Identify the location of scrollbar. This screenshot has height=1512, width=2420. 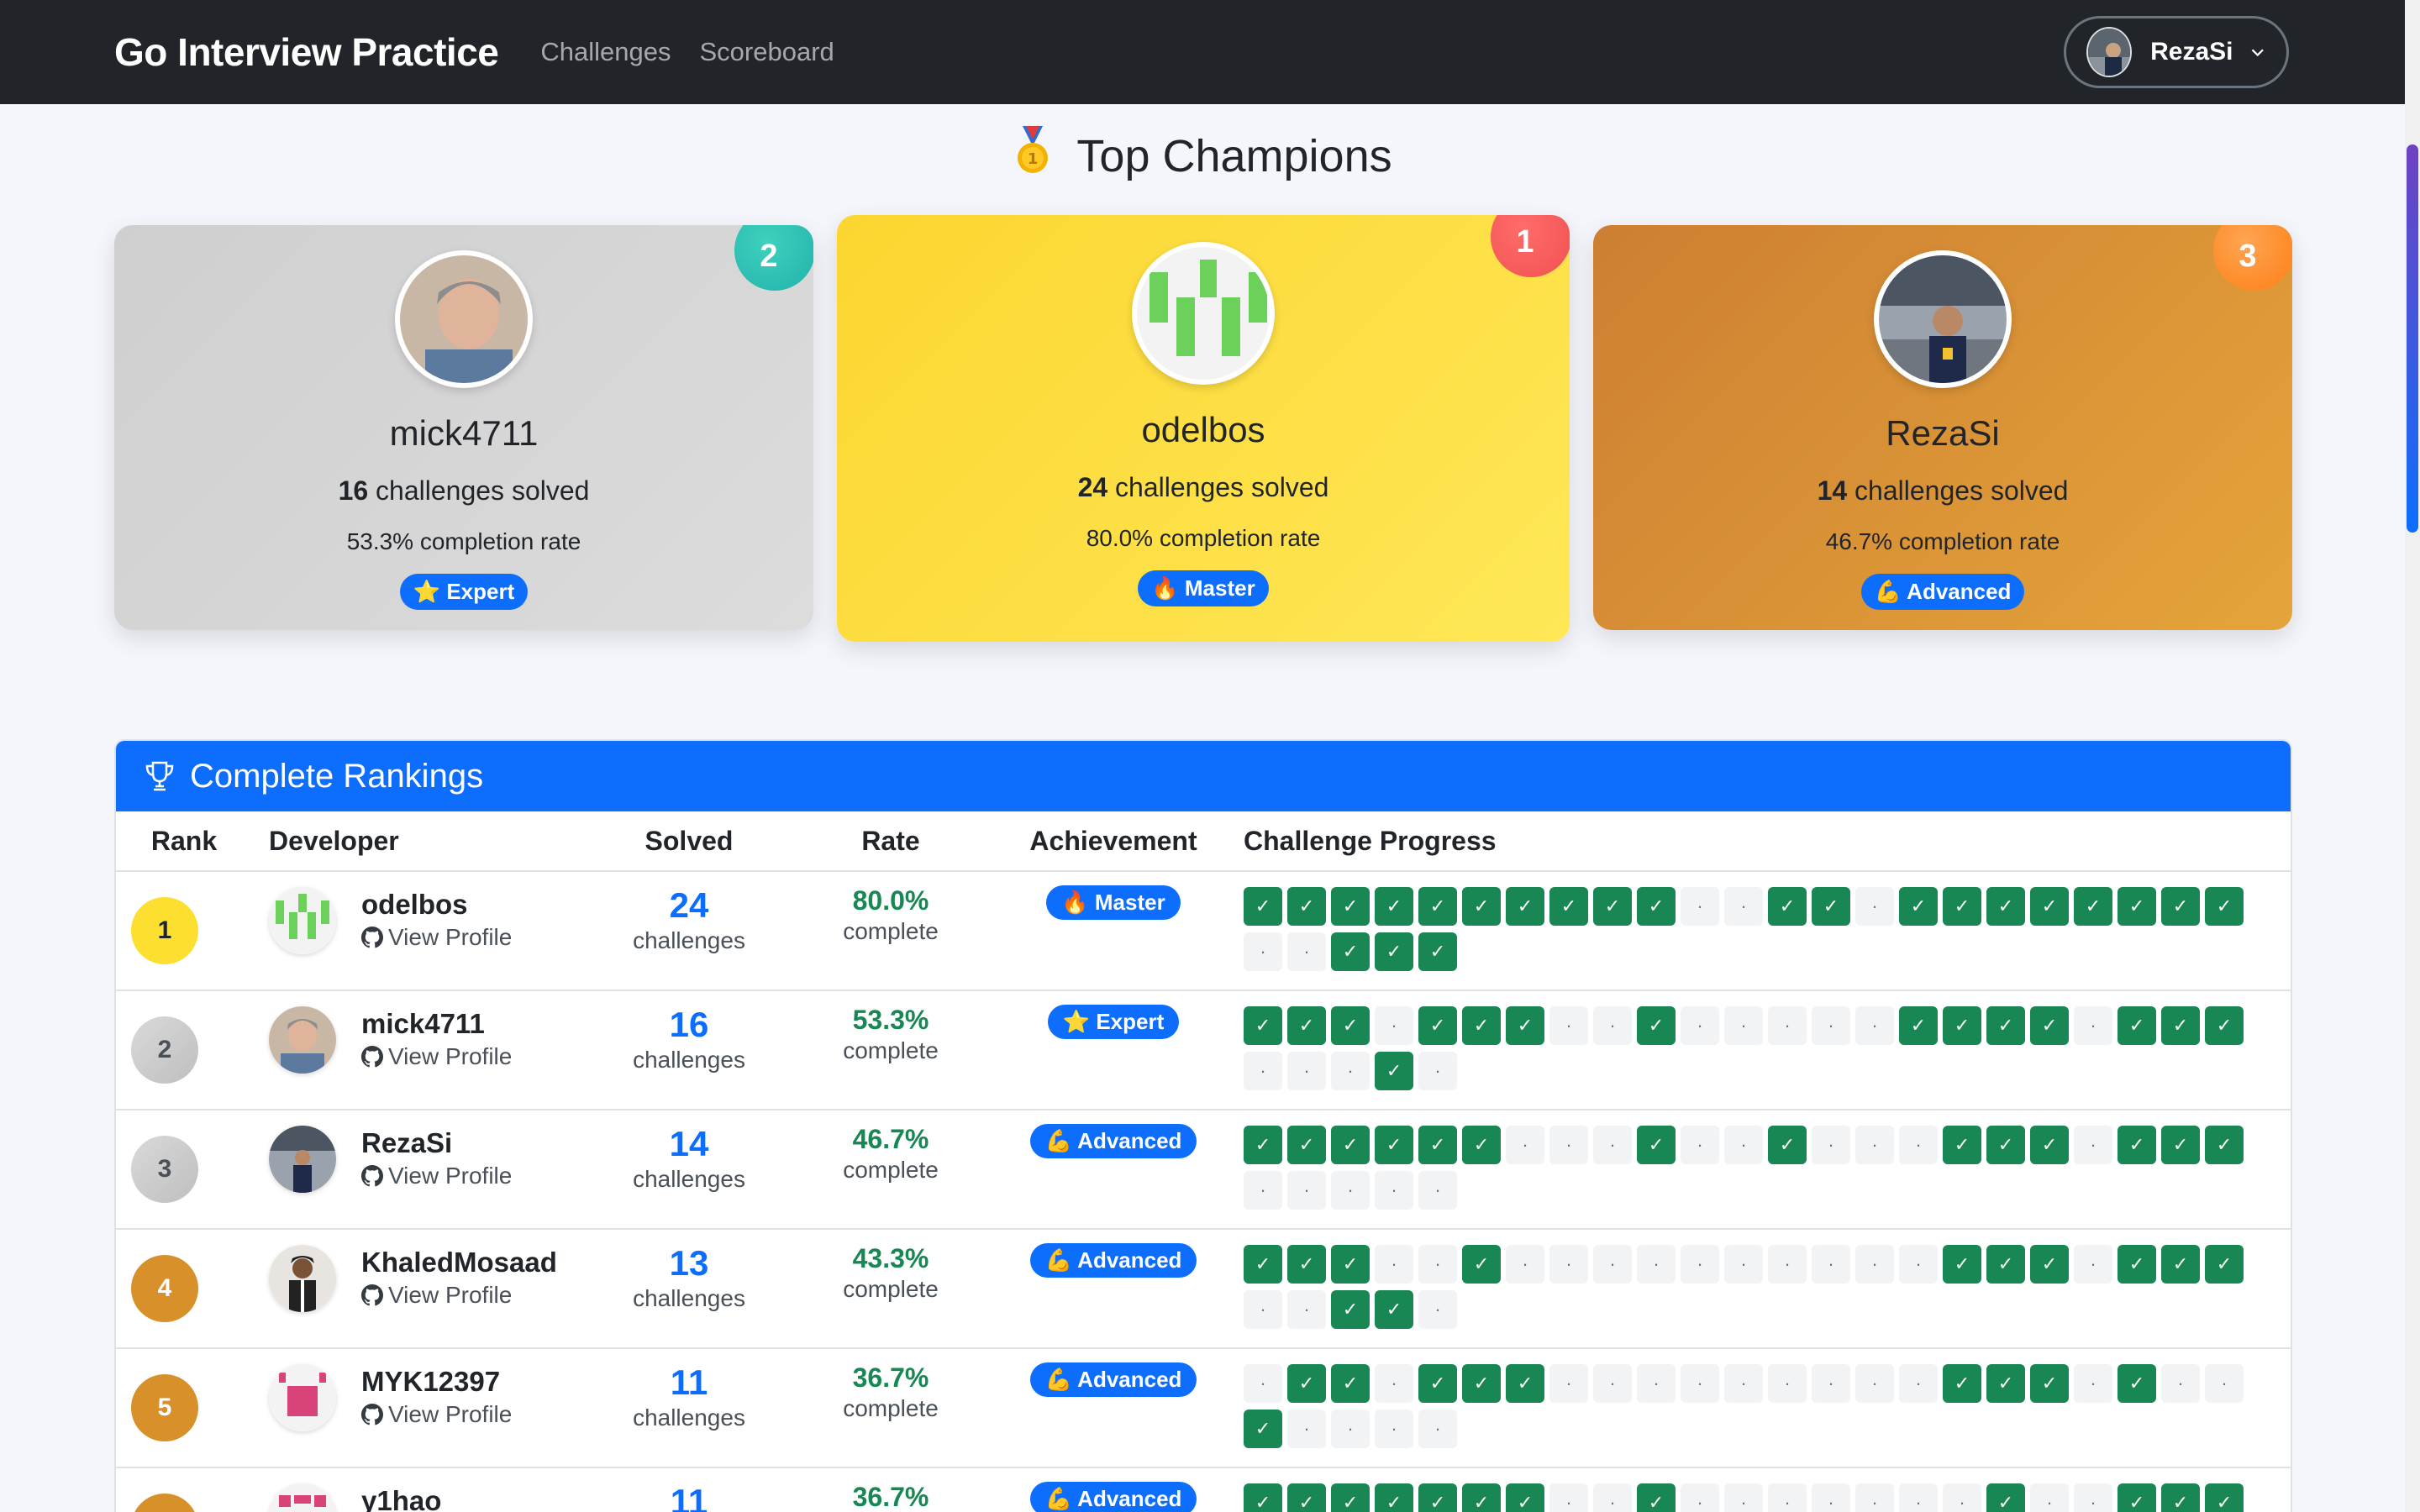
(2412, 756).